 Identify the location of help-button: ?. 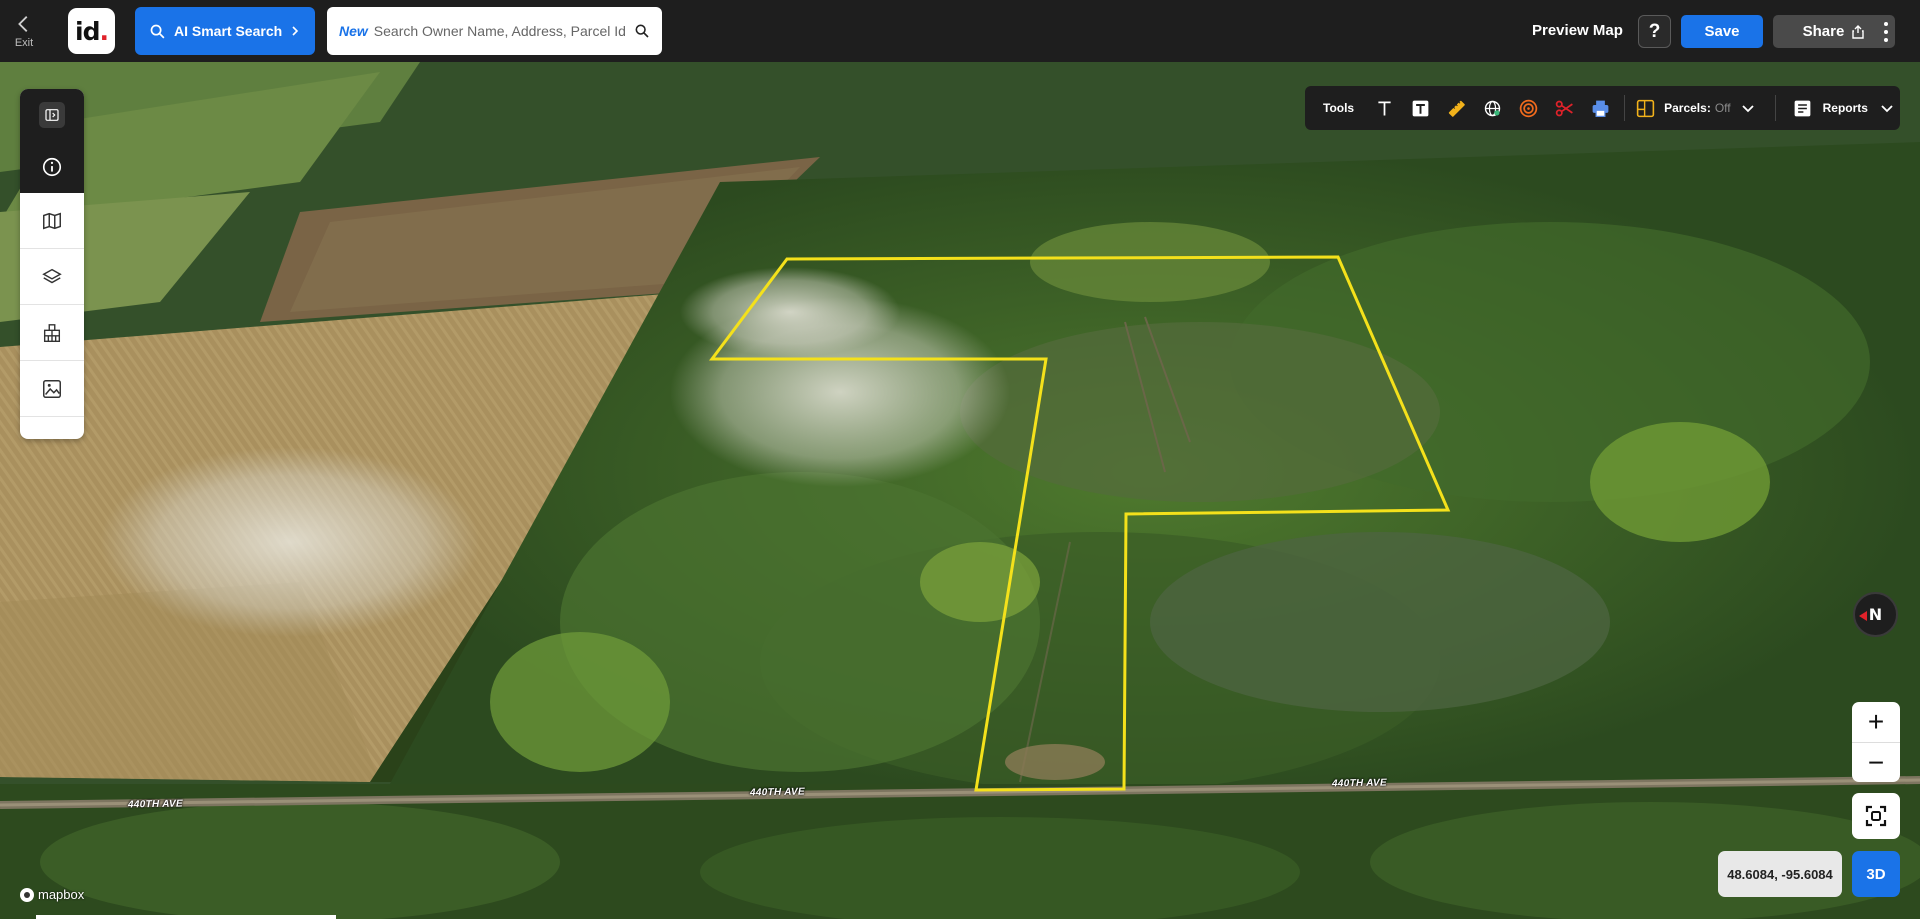
(1654, 31).